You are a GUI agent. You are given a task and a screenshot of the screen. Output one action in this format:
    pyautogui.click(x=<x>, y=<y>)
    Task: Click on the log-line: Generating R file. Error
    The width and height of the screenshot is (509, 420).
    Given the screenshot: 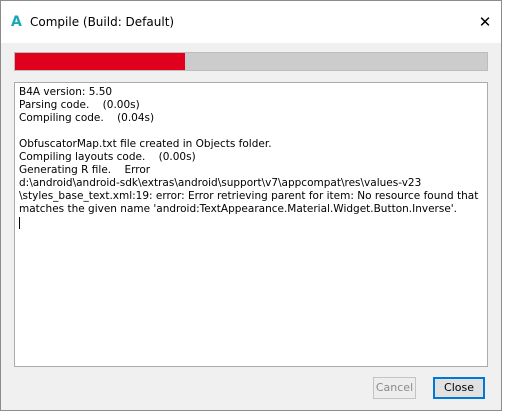 What is the action you would take?
    pyautogui.click(x=85, y=170)
    